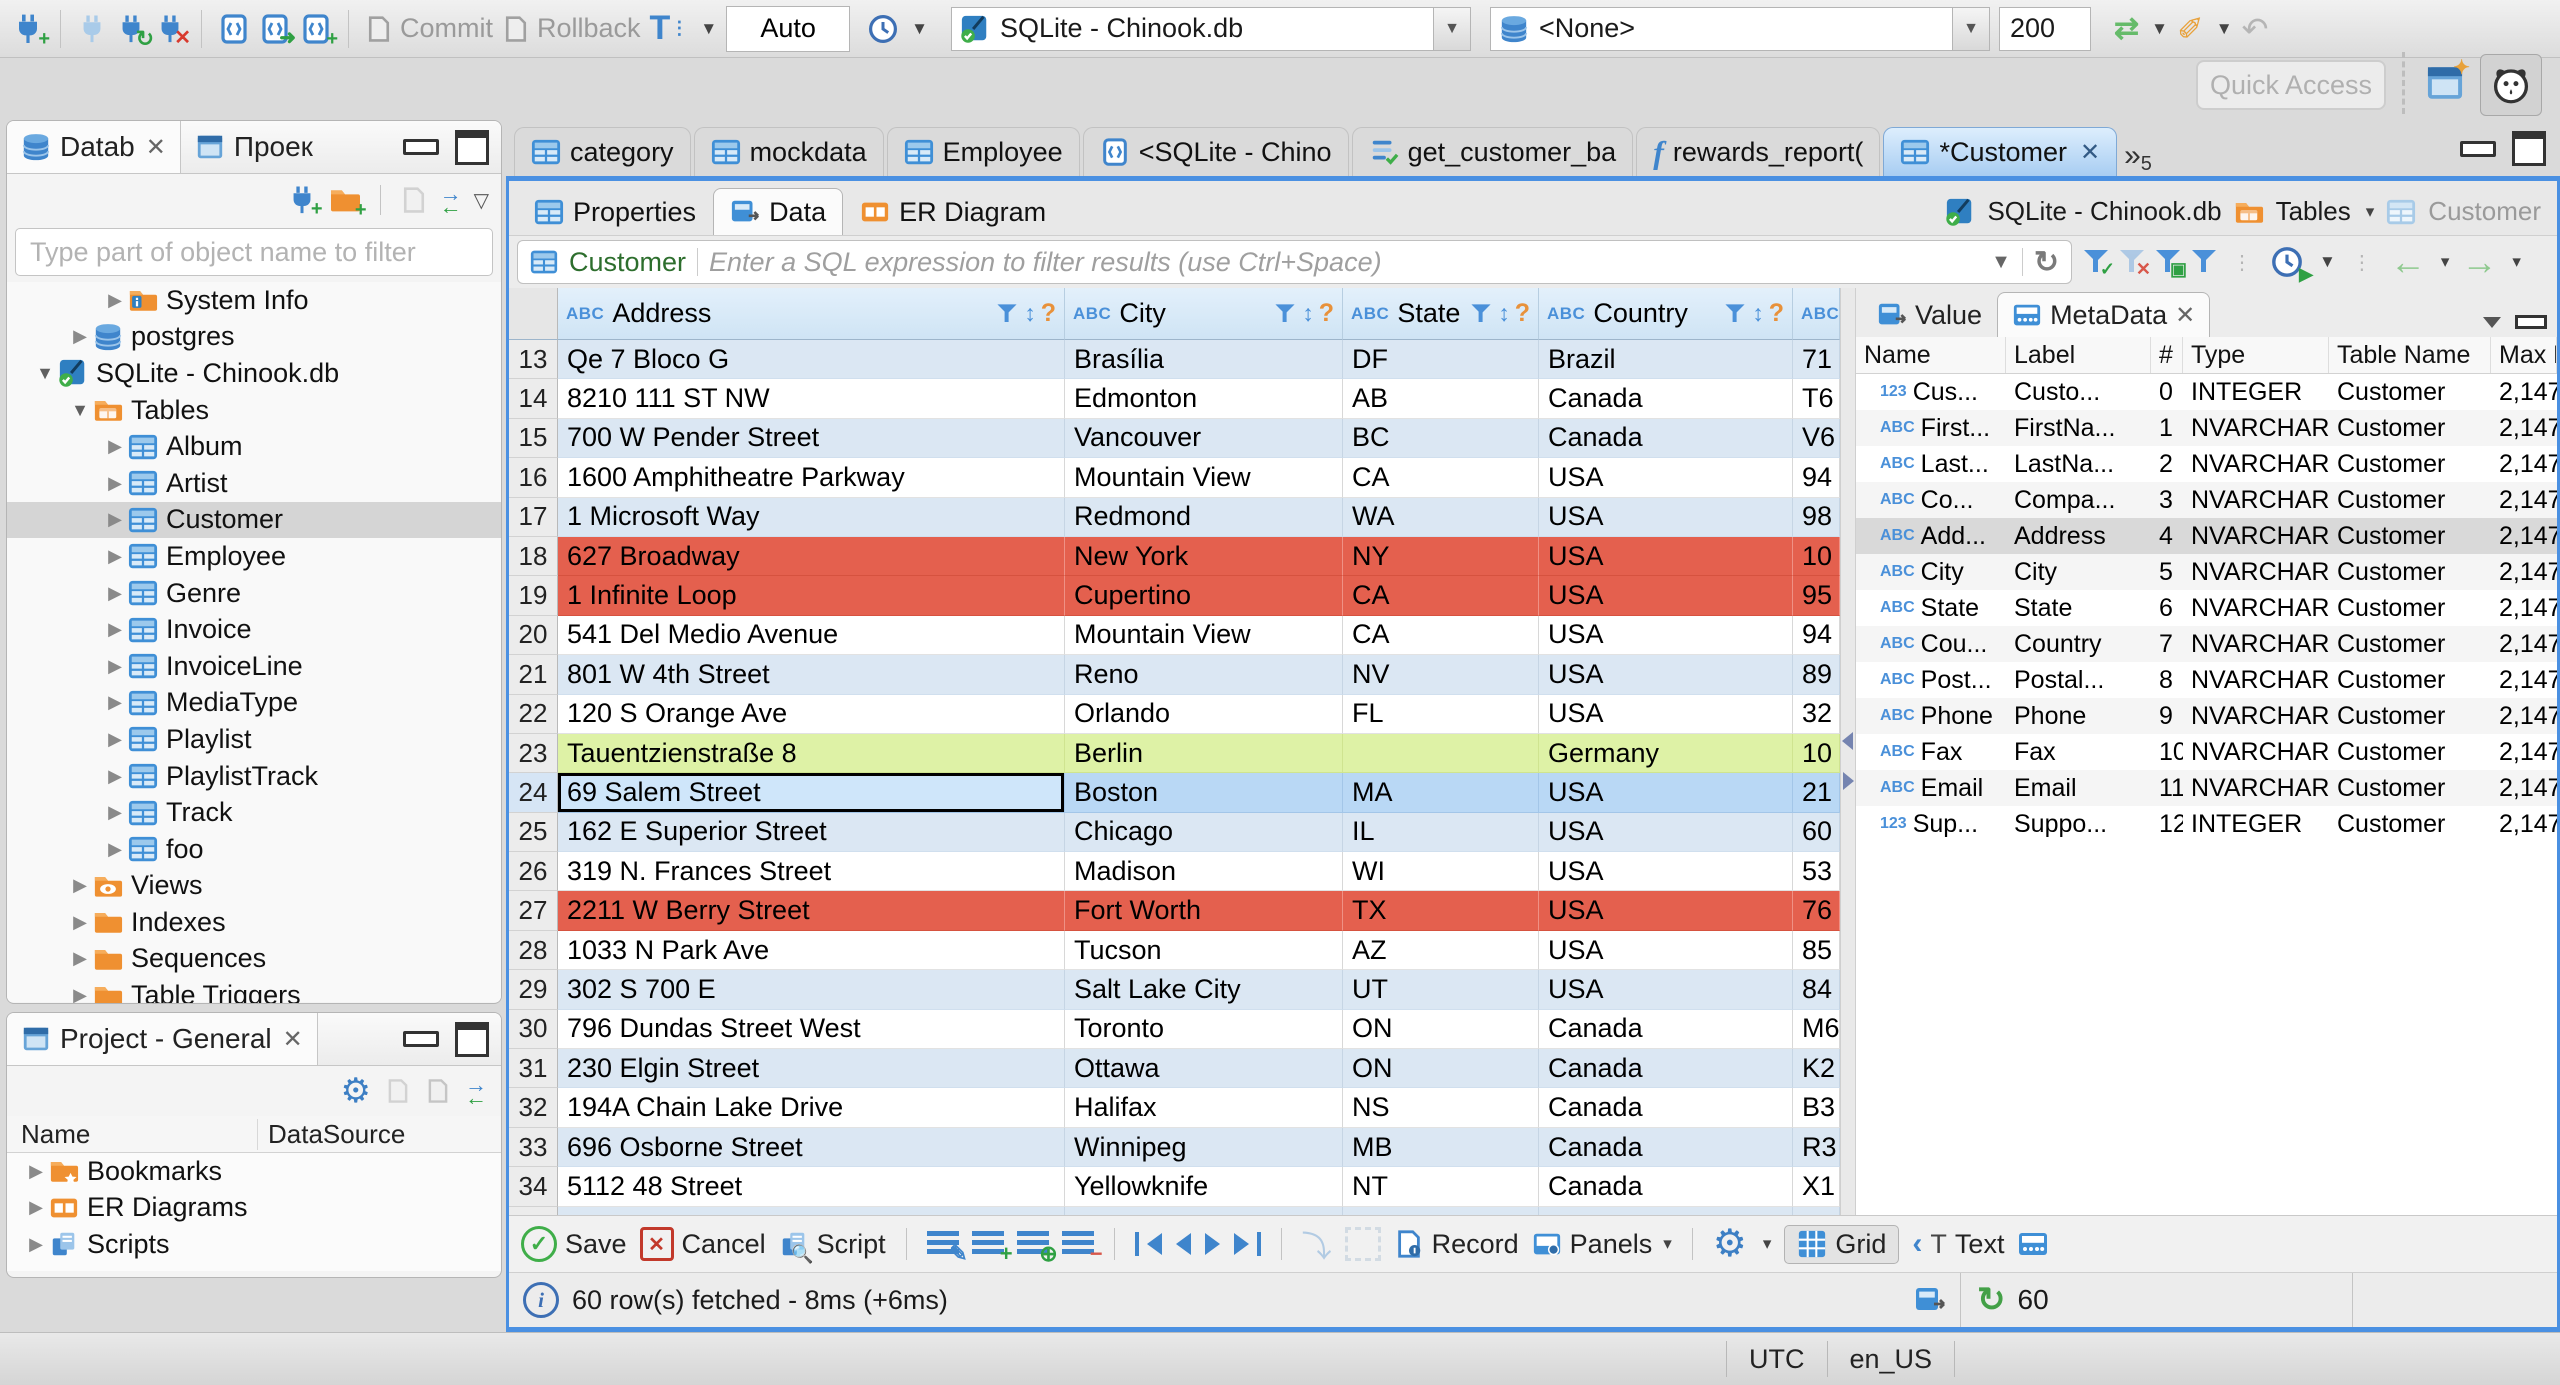 The height and width of the screenshot is (1385, 2560). I want to click on grid-cell: Canada, so click(1666, 1029).